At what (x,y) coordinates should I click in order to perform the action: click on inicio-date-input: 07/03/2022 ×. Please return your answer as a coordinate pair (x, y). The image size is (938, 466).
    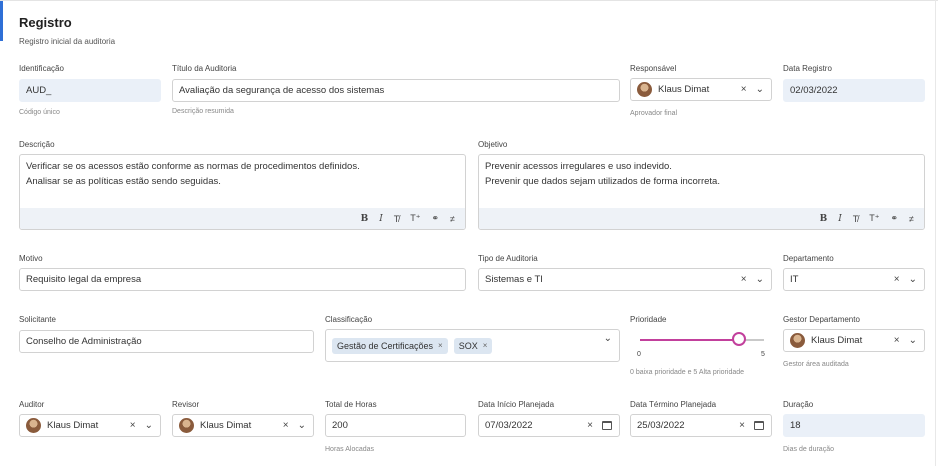
    Looking at the image, I should click on (549, 425).